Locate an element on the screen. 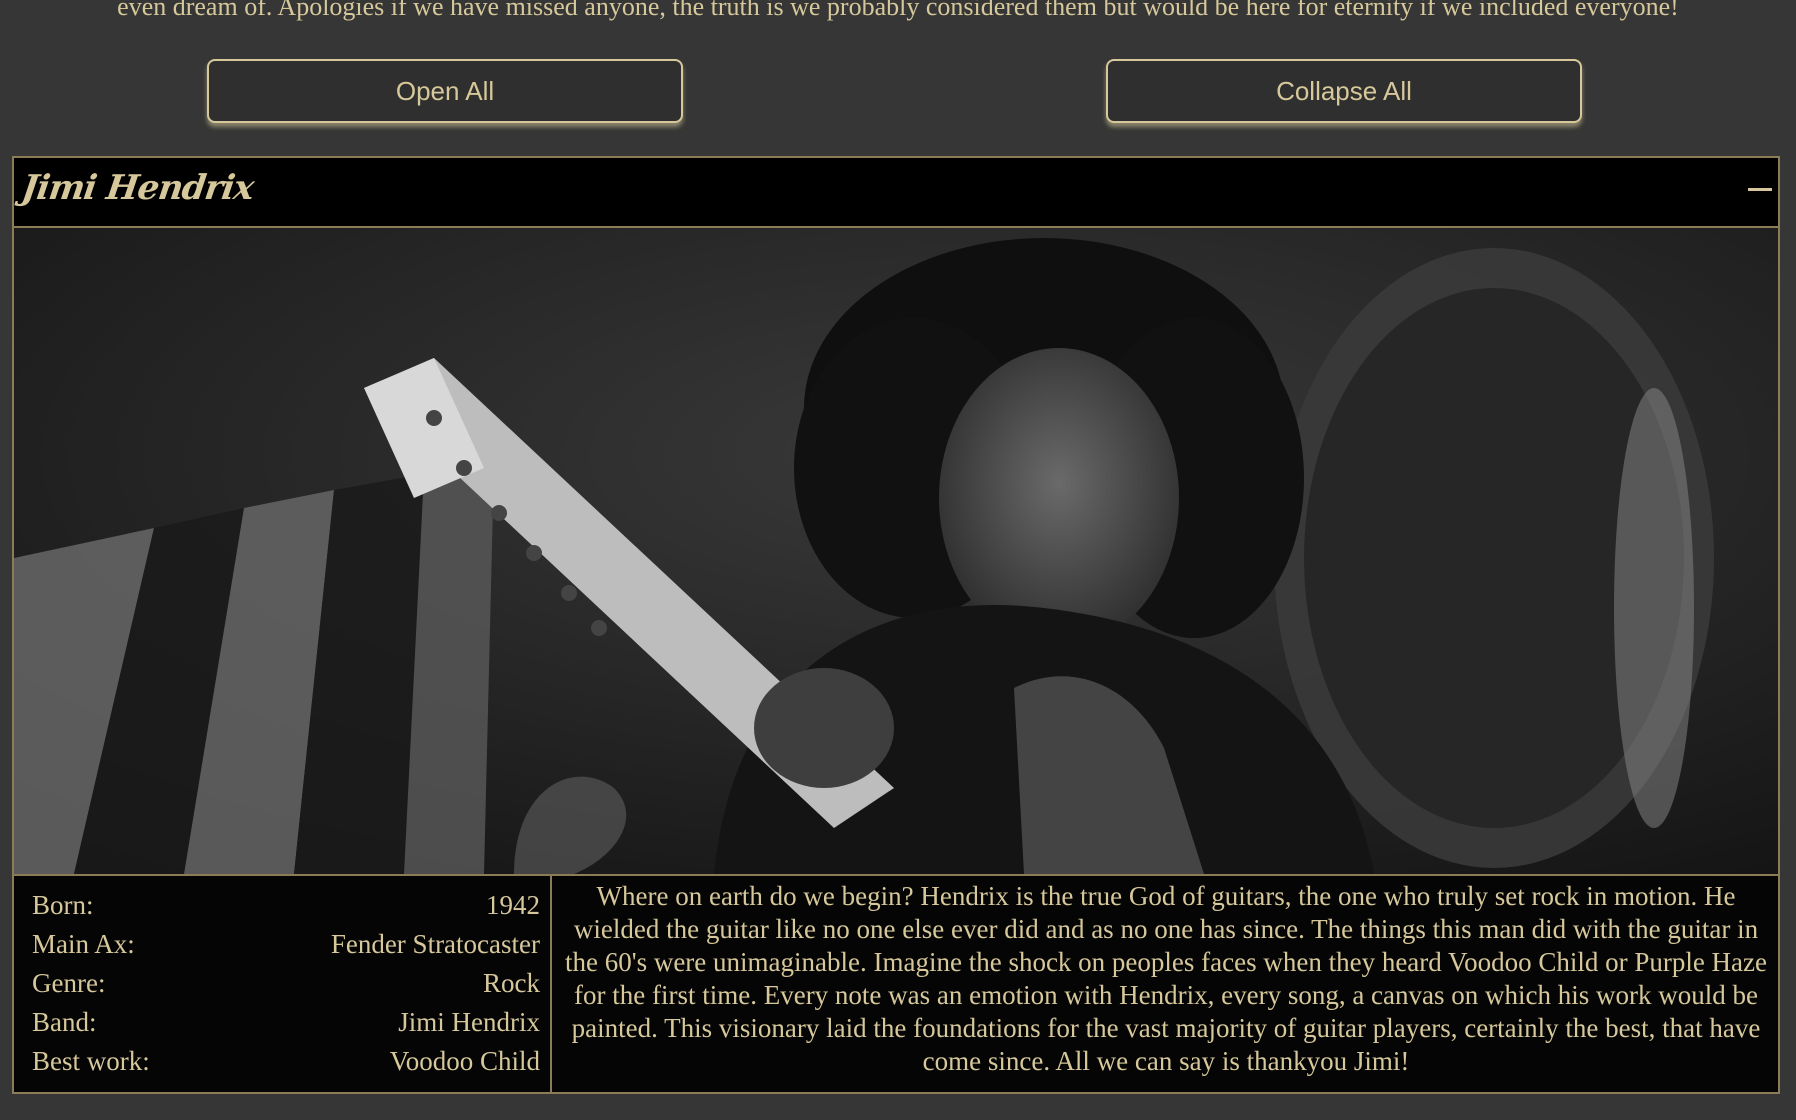  stat-row-main-ax: Main Ax: Fender Stratocaster is located at coordinates (286, 944).